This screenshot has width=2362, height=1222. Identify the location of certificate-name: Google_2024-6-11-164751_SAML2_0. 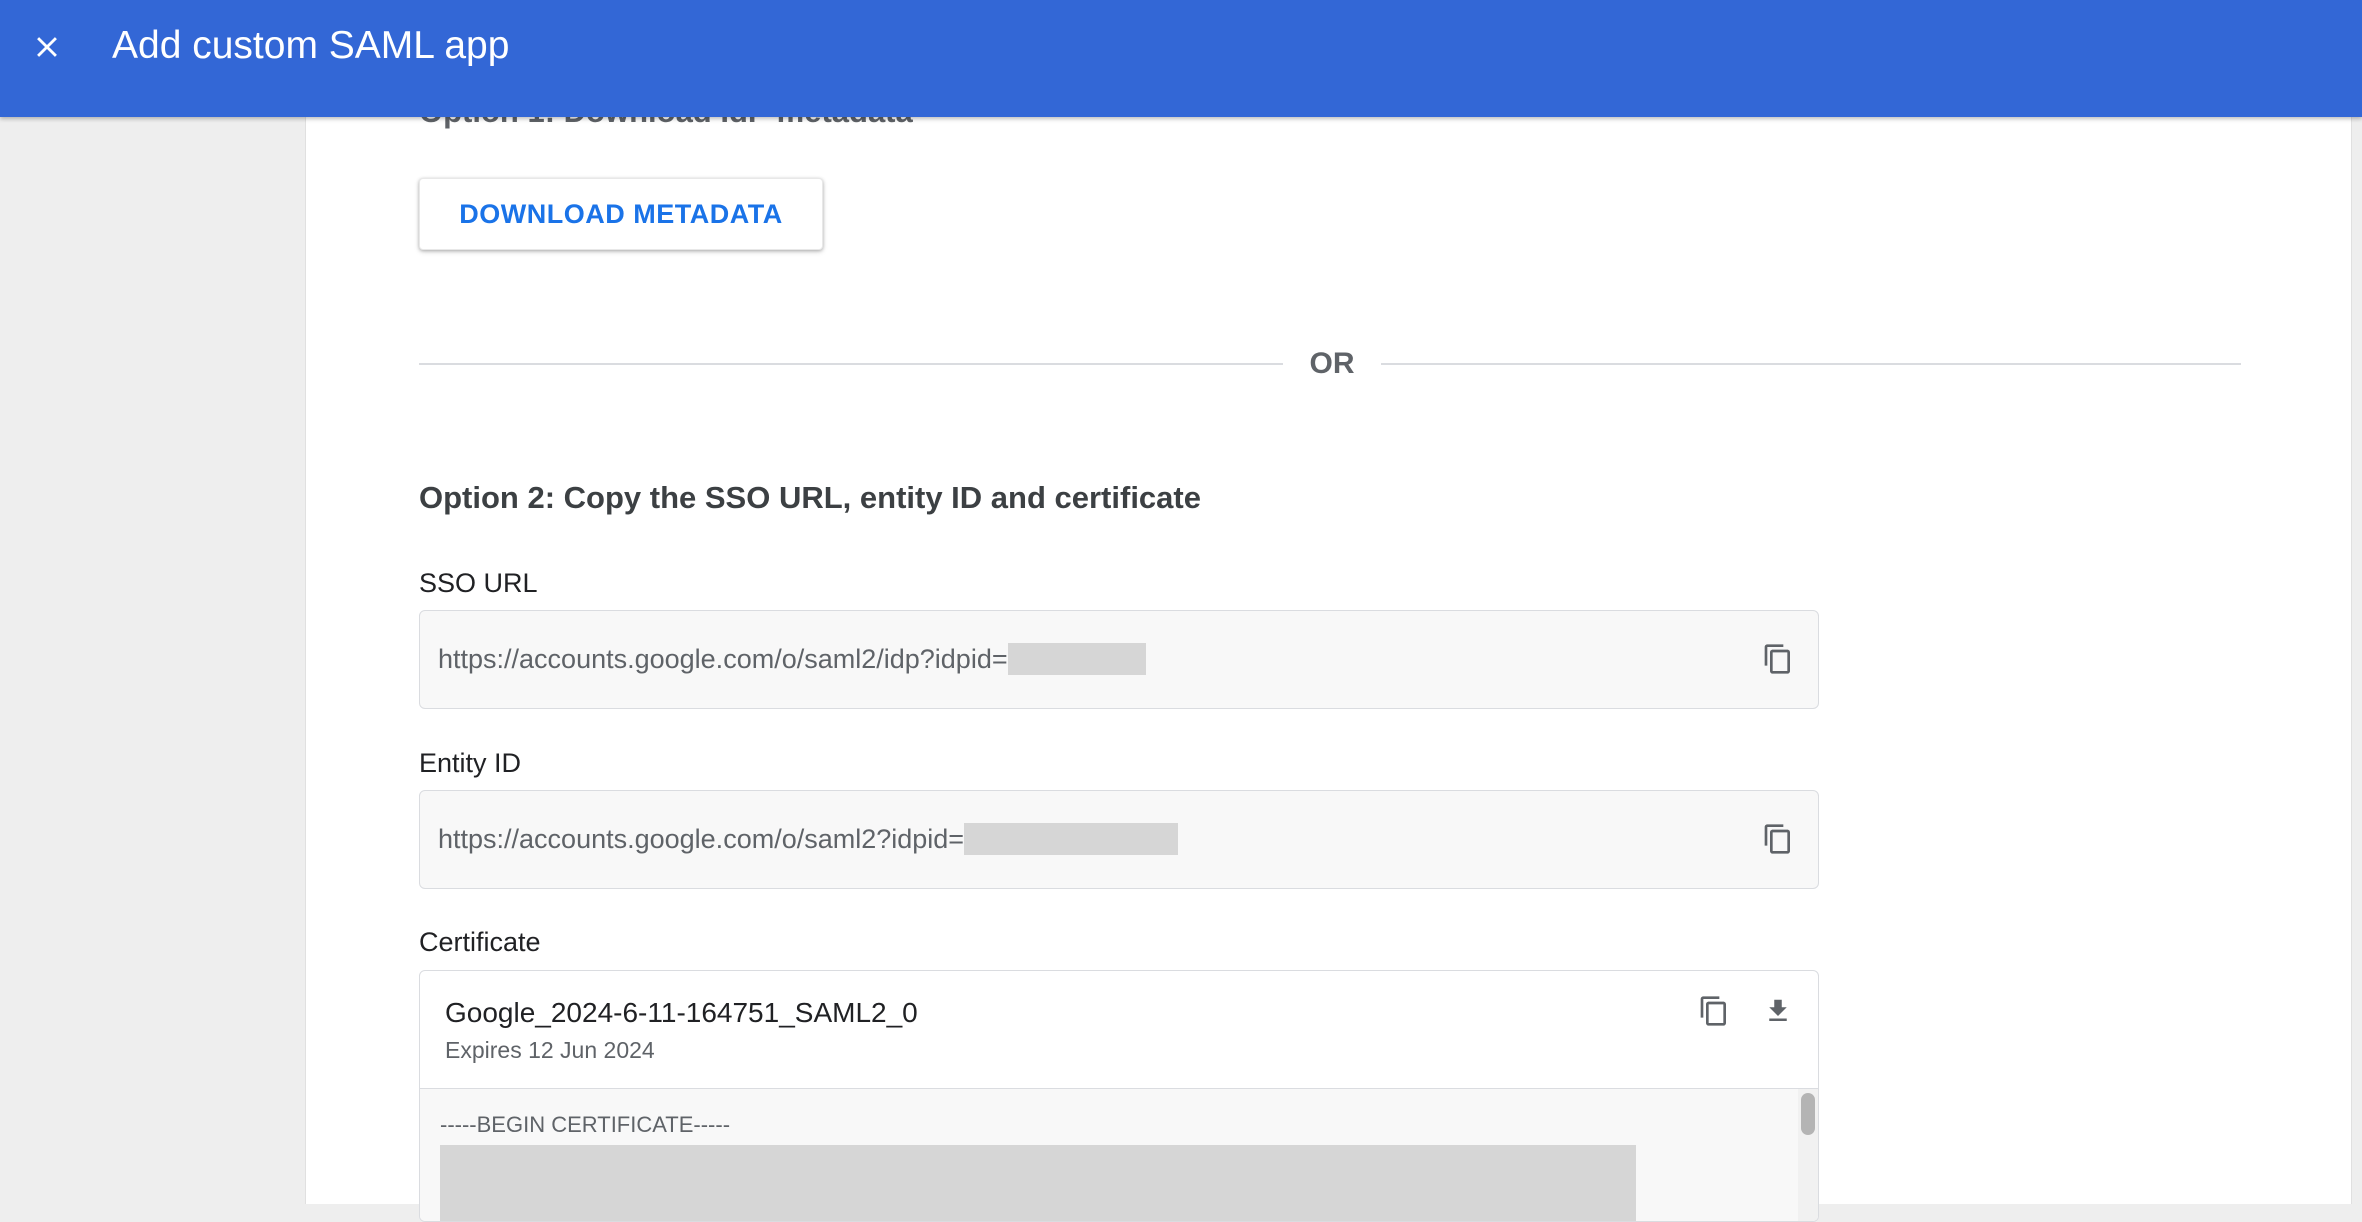
(681, 1012).